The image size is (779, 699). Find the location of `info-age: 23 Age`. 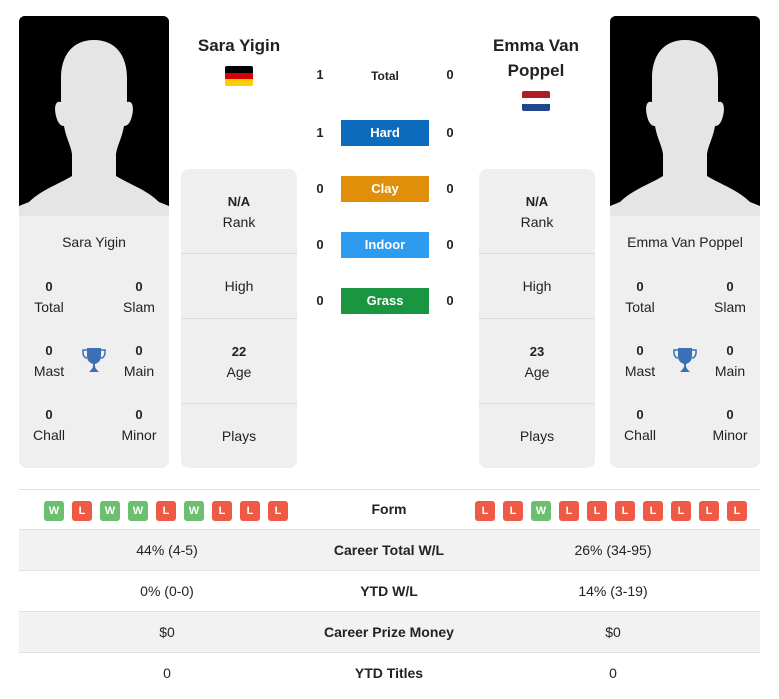

info-age: 23 Age is located at coordinates (537, 362).